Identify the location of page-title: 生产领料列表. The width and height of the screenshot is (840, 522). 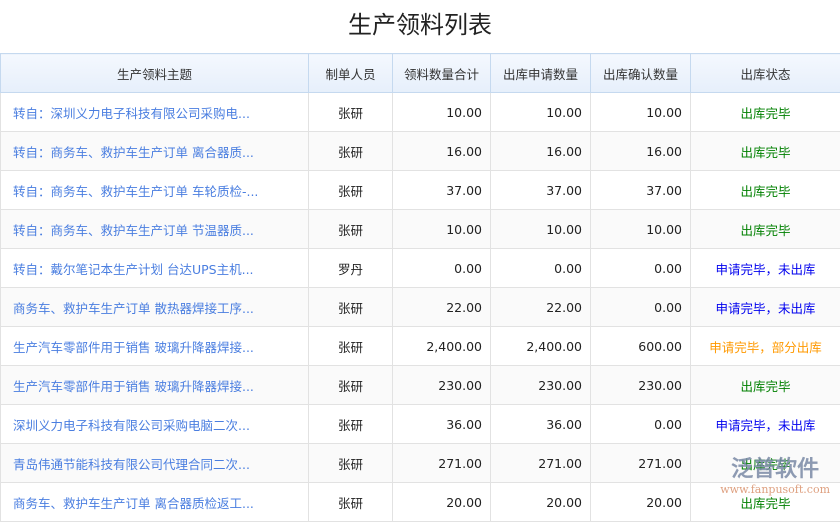
(420, 26).